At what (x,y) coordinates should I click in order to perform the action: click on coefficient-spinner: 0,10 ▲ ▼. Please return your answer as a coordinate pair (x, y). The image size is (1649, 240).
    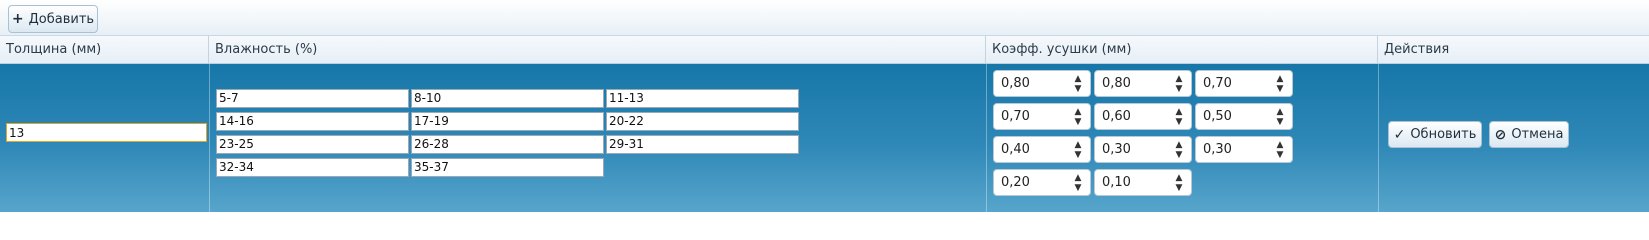
    Looking at the image, I should click on (1143, 182).